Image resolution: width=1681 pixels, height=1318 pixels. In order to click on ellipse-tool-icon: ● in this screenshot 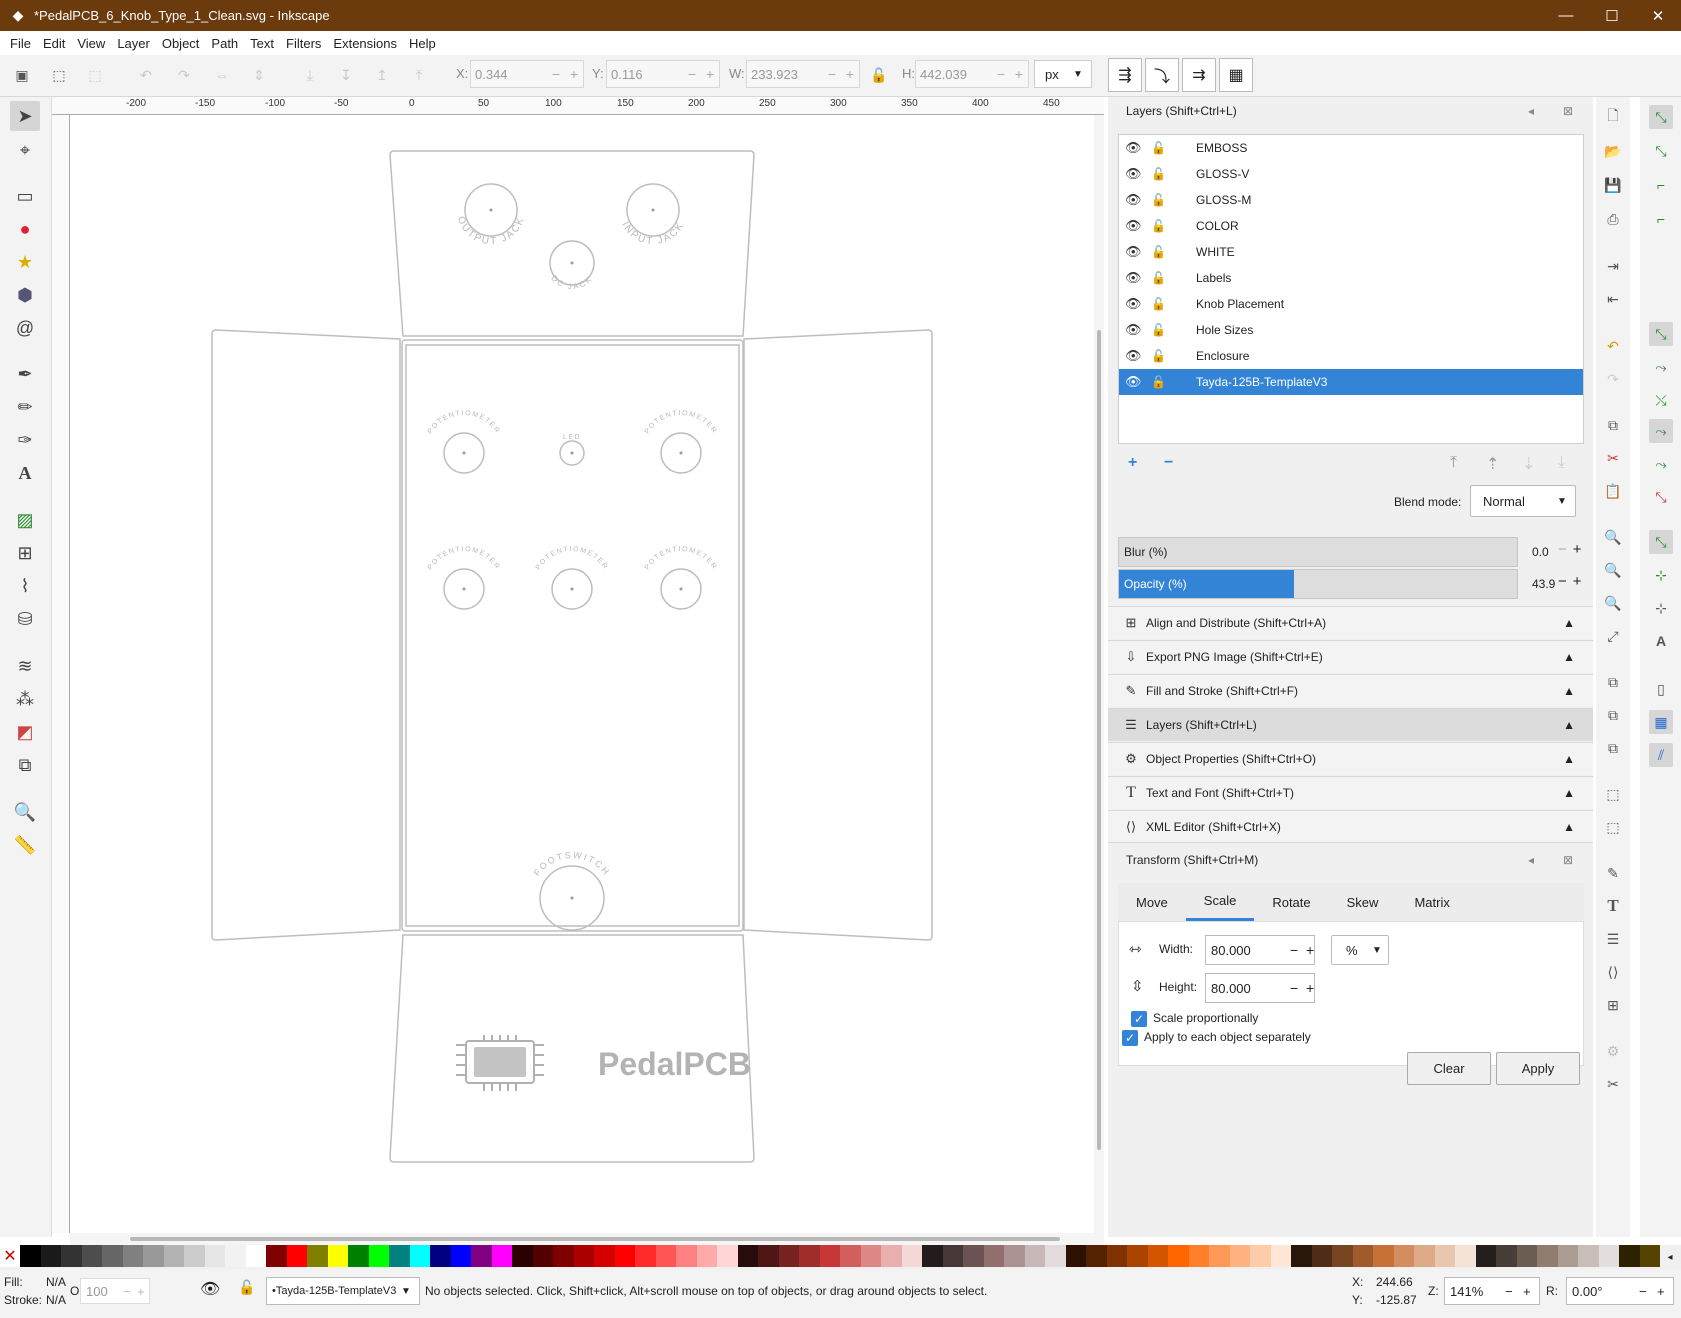, I will do `click(25, 229)`.